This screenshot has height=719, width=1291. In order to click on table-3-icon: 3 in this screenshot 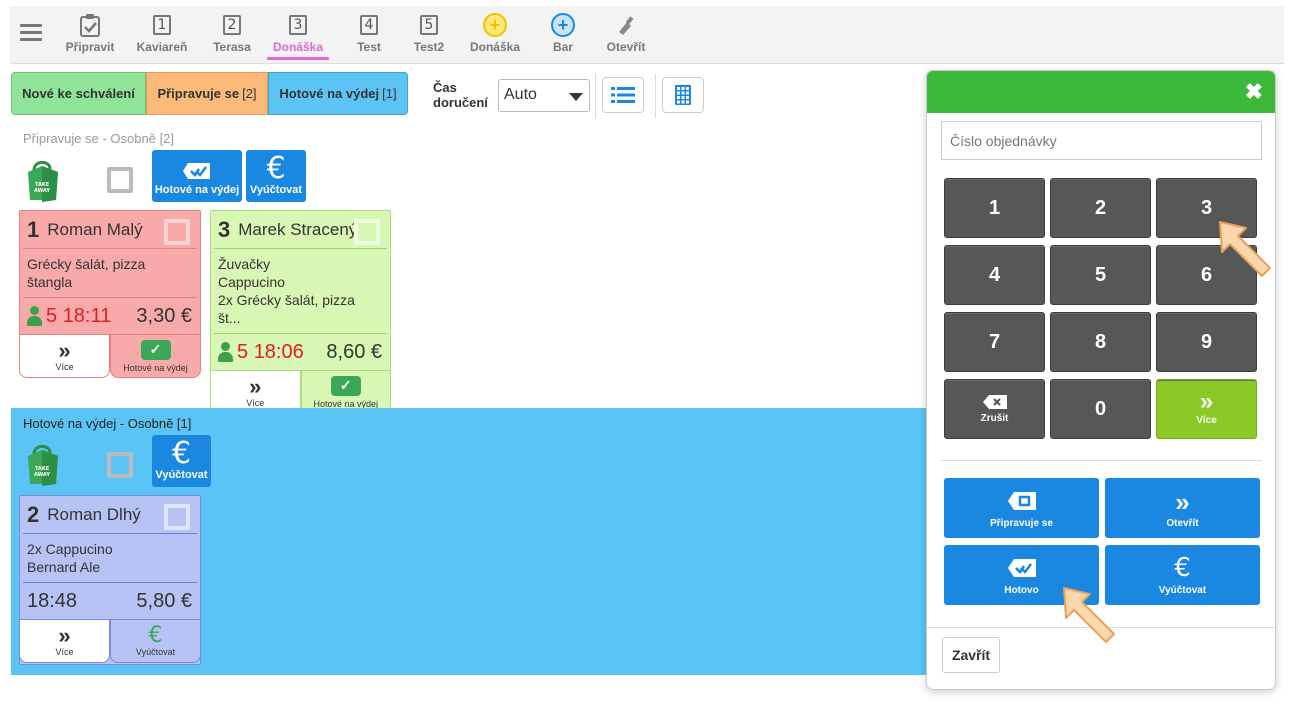, I will do `click(298, 25)`.